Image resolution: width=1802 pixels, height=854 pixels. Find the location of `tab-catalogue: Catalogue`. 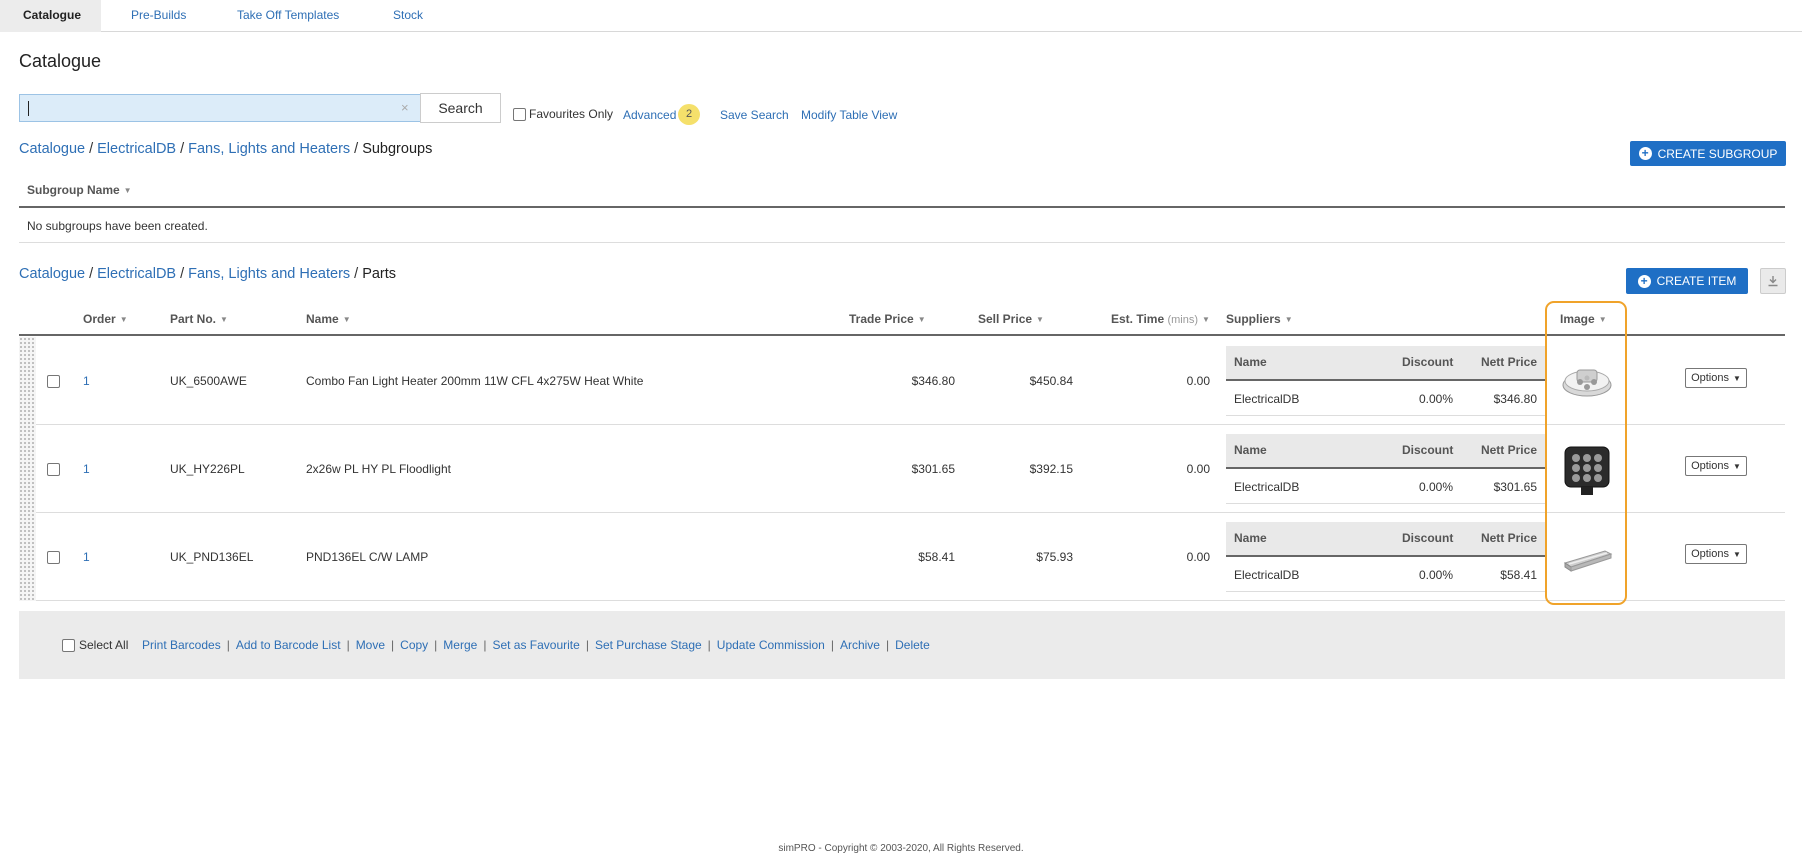

tab-catalogue: Catalogue is located at coordinates (50, 16).